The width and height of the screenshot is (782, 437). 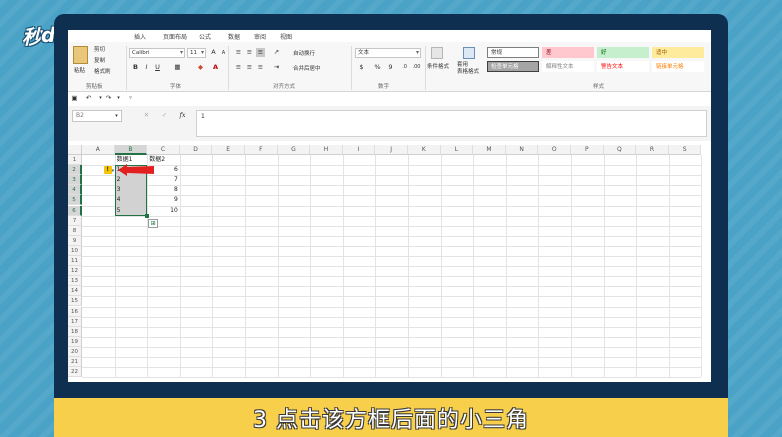 What do you see at coordinates (286, 36) in the screenshot?
I see `tab-view: 视图` at bounding box center [286, 36].